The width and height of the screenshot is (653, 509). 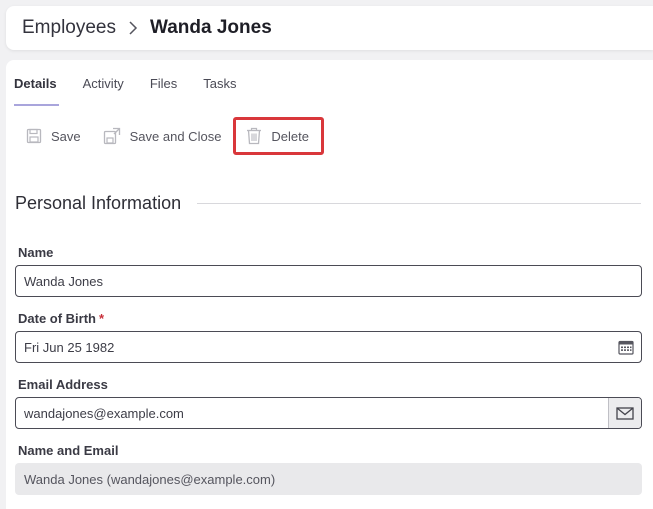 What do you see at coordinates (328, 479) in the screenshot?
I see `name-email-field: Wanda Jones (wandajones@example.com)` at bounding box center [328, 479].